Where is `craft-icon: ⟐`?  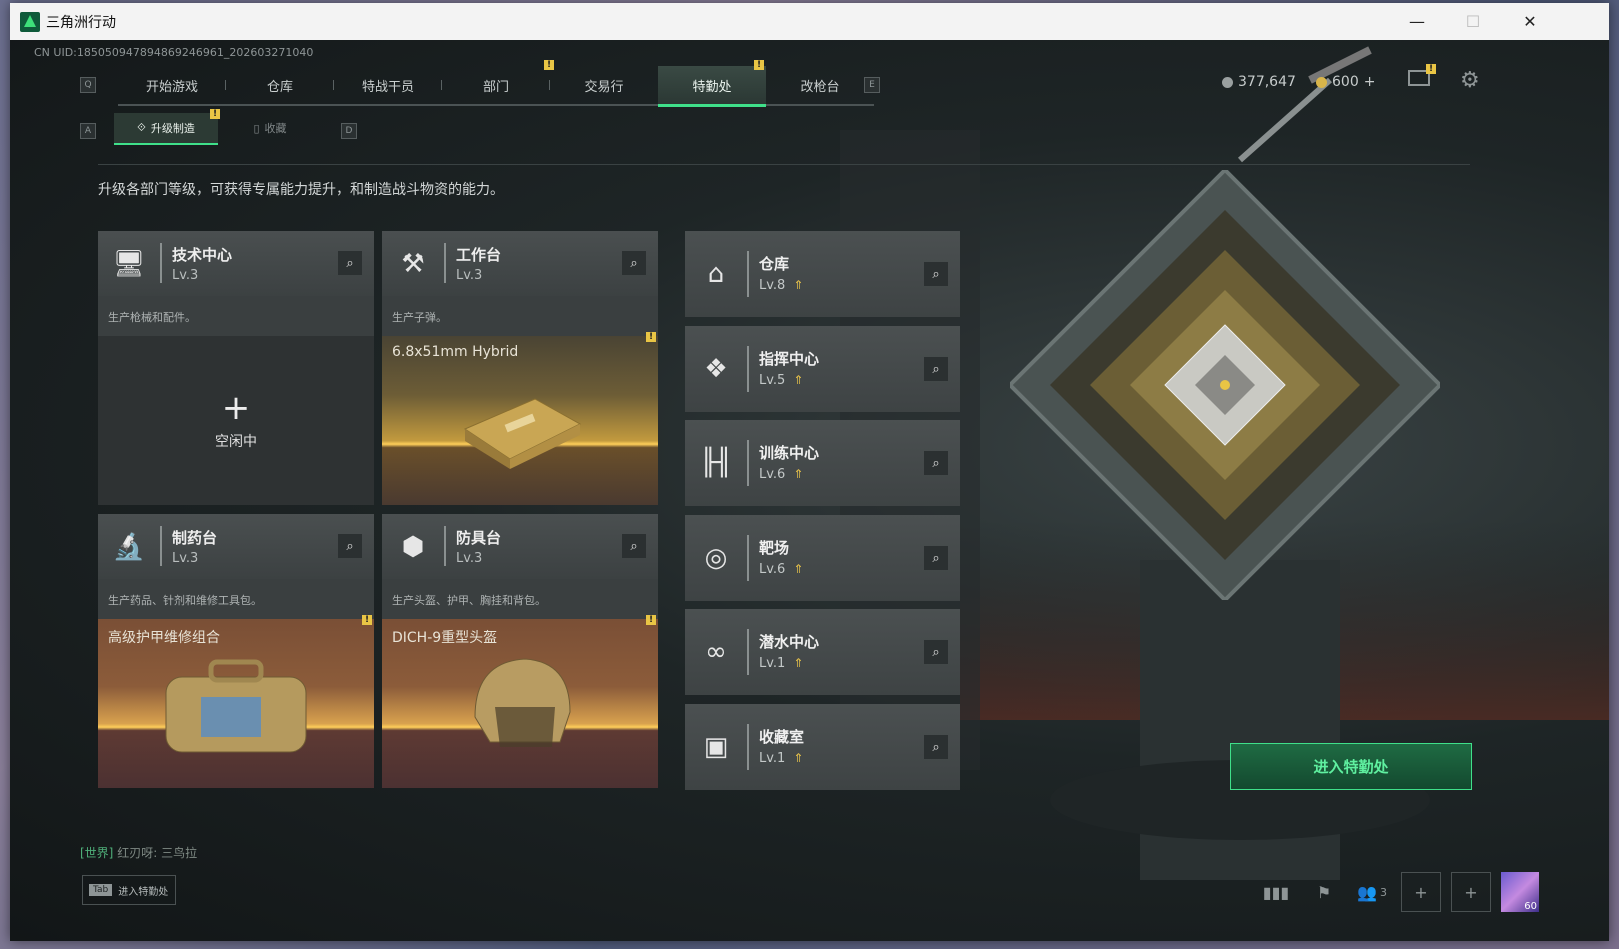
craft-icon: ⟐ is located at coordinates (141, 127).